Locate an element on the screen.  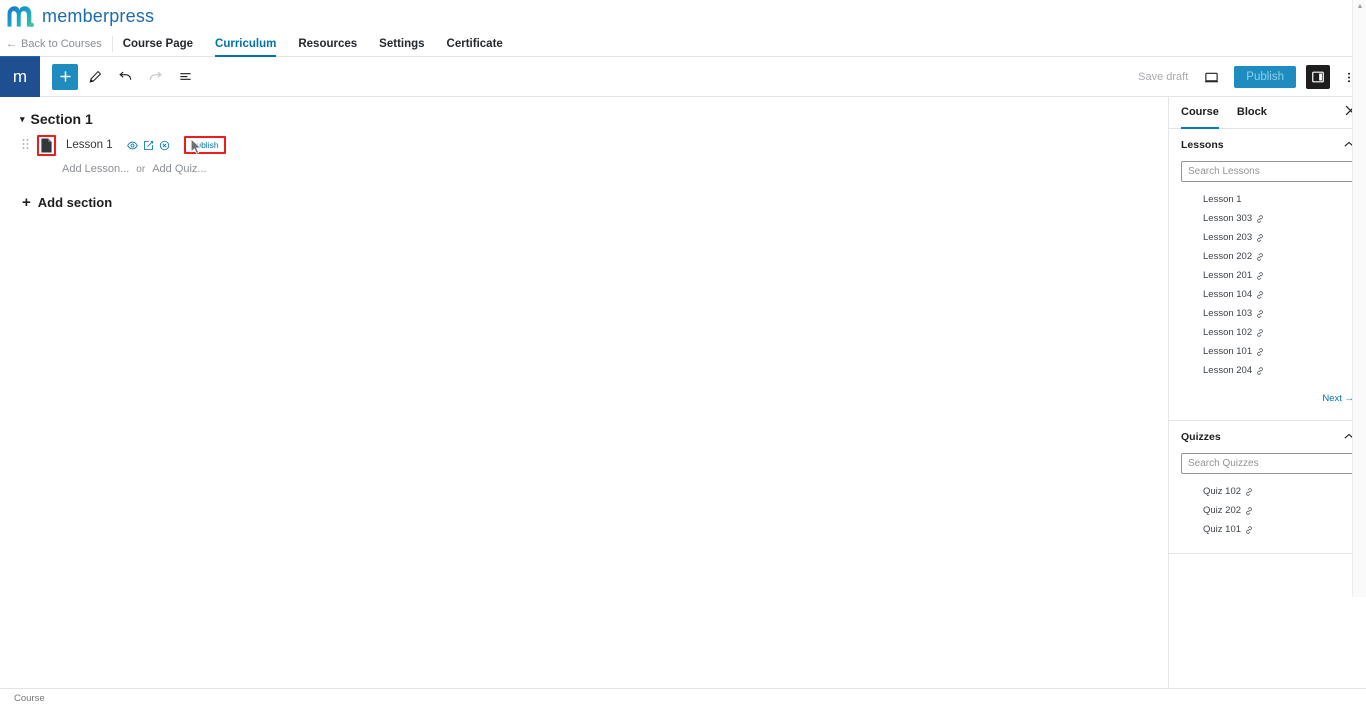
editor-tools-left is located at coordinates (119, 76).